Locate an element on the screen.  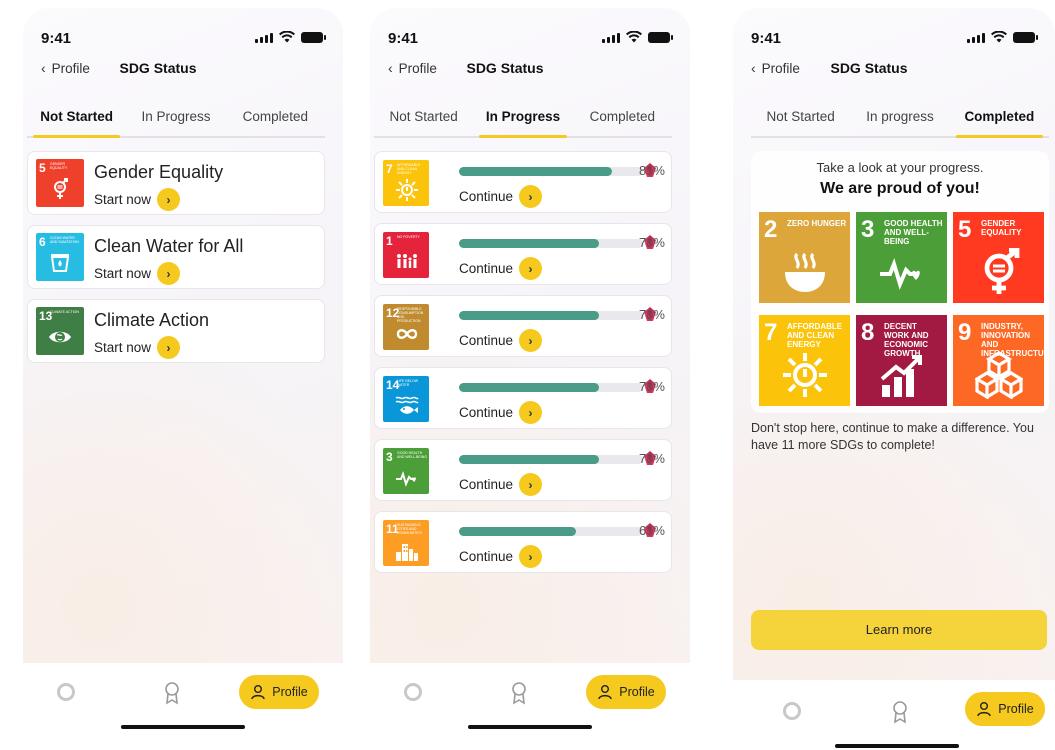
sdg-tile: 11 Sustainable Cities and Communities is located at coordinates (406, 543).